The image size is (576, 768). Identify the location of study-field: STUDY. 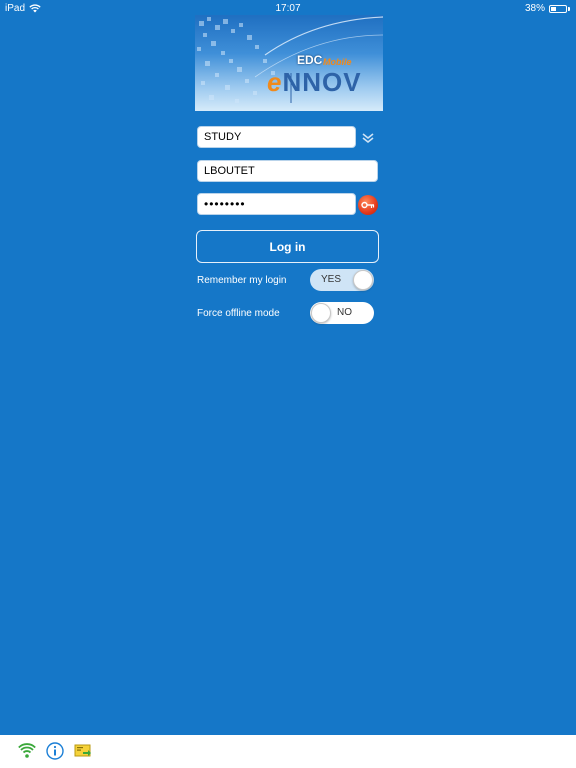
(276, 137).